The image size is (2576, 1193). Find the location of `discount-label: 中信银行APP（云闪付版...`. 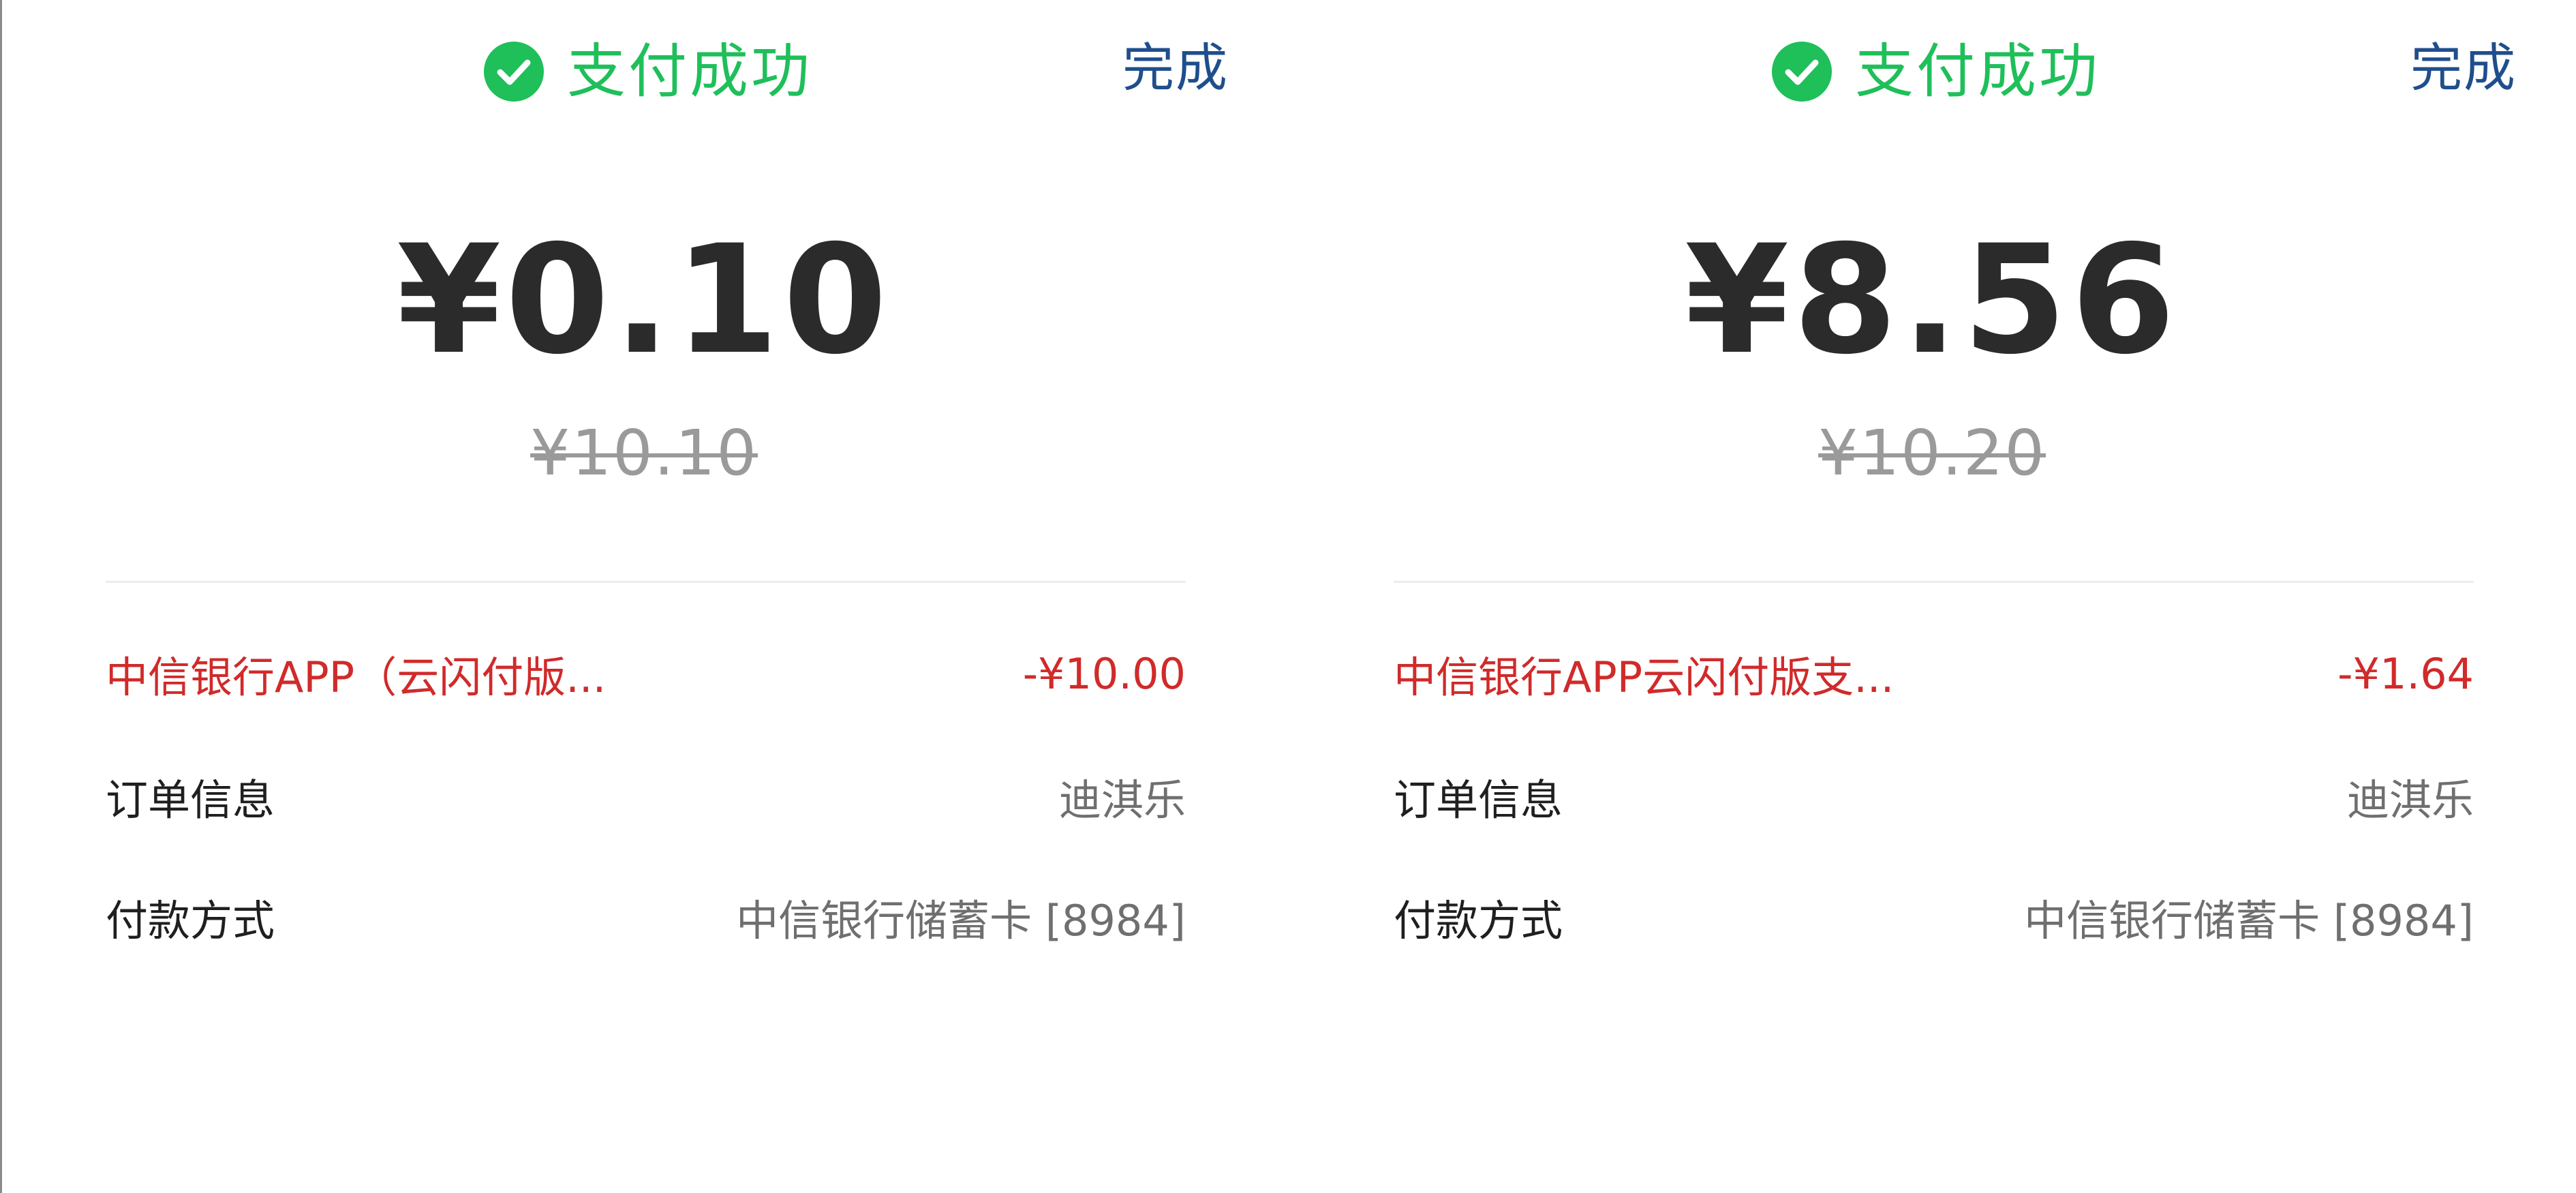

discount-label: 中信银行APP（云闪付版... is located at coordinates (356, 677).